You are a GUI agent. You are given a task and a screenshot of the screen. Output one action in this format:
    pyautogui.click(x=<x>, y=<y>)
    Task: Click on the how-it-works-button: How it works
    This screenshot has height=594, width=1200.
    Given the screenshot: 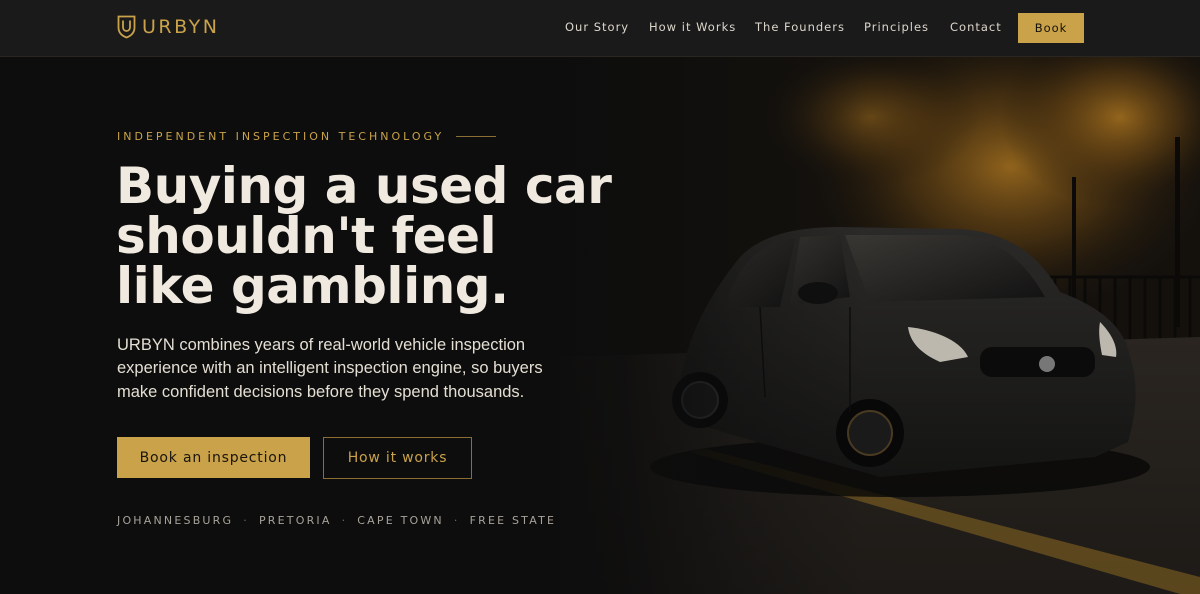 What is the action you would take?
    pyautogui.click(x=397, y=458)
    